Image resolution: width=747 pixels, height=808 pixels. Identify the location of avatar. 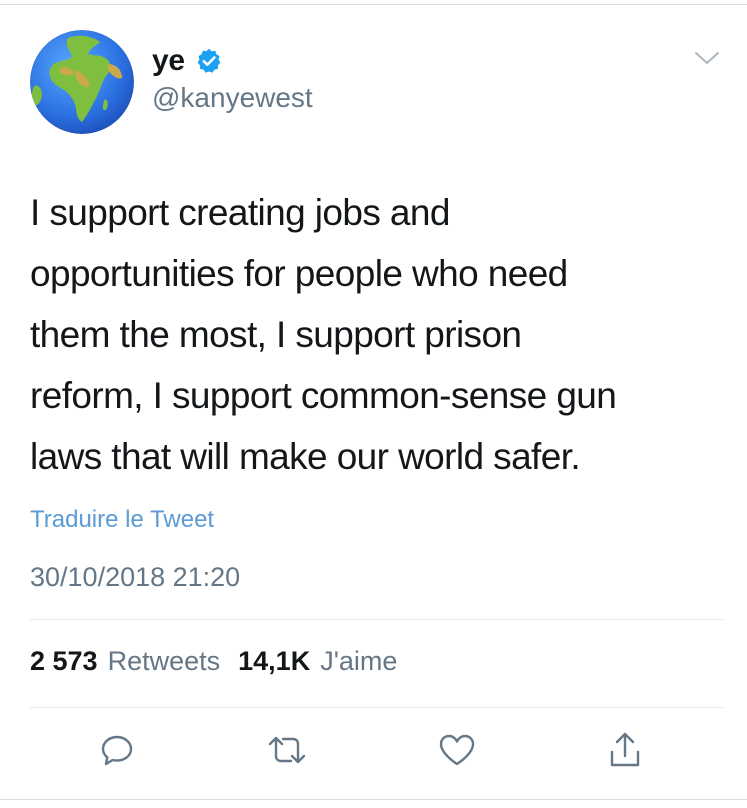
(82, 82).